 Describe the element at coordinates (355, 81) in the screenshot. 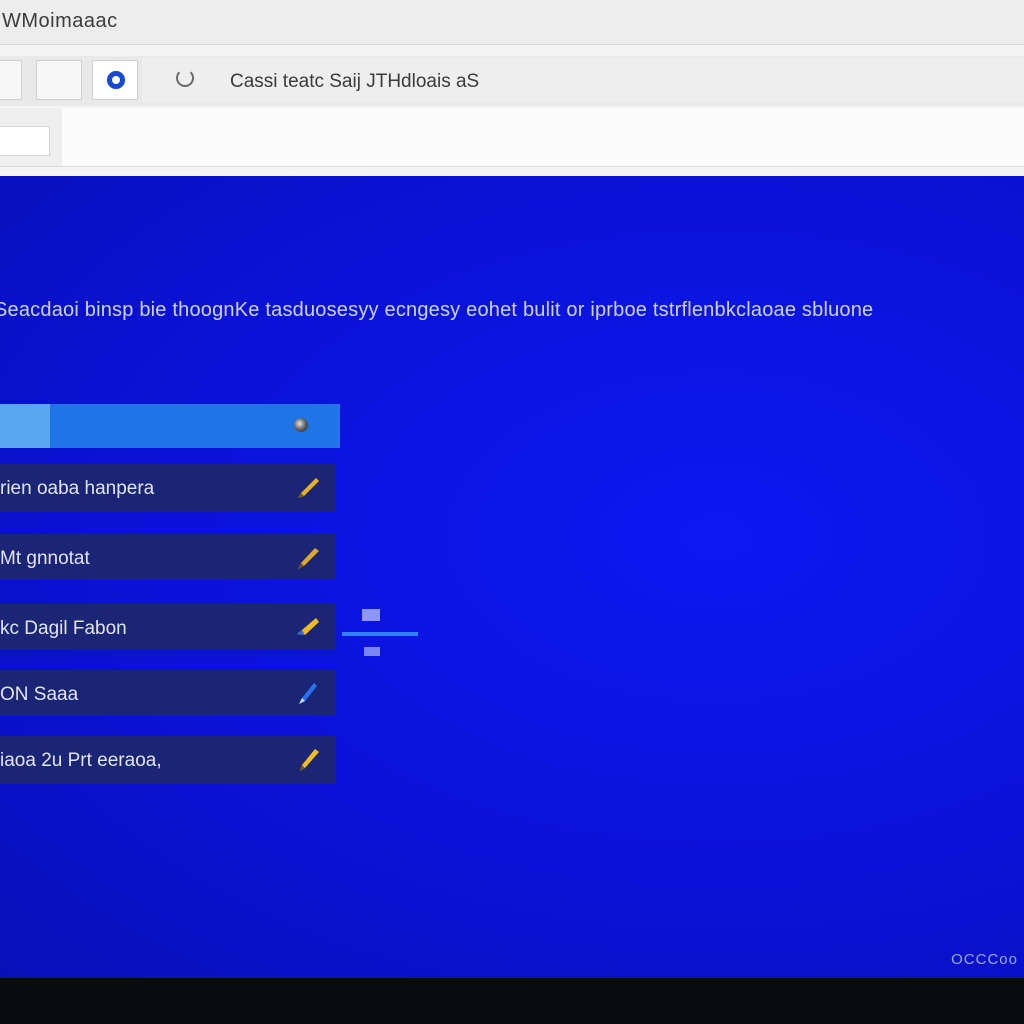

I see `address-text: Cassi teatc Saij JTHdloais aS` at that location.